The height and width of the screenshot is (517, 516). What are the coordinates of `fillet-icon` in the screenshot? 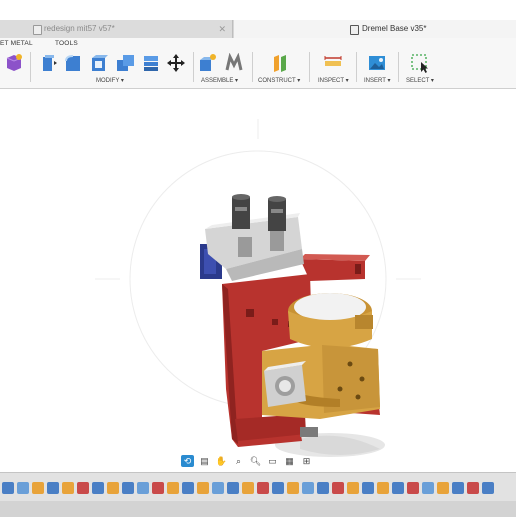 It's located at (73, 63).